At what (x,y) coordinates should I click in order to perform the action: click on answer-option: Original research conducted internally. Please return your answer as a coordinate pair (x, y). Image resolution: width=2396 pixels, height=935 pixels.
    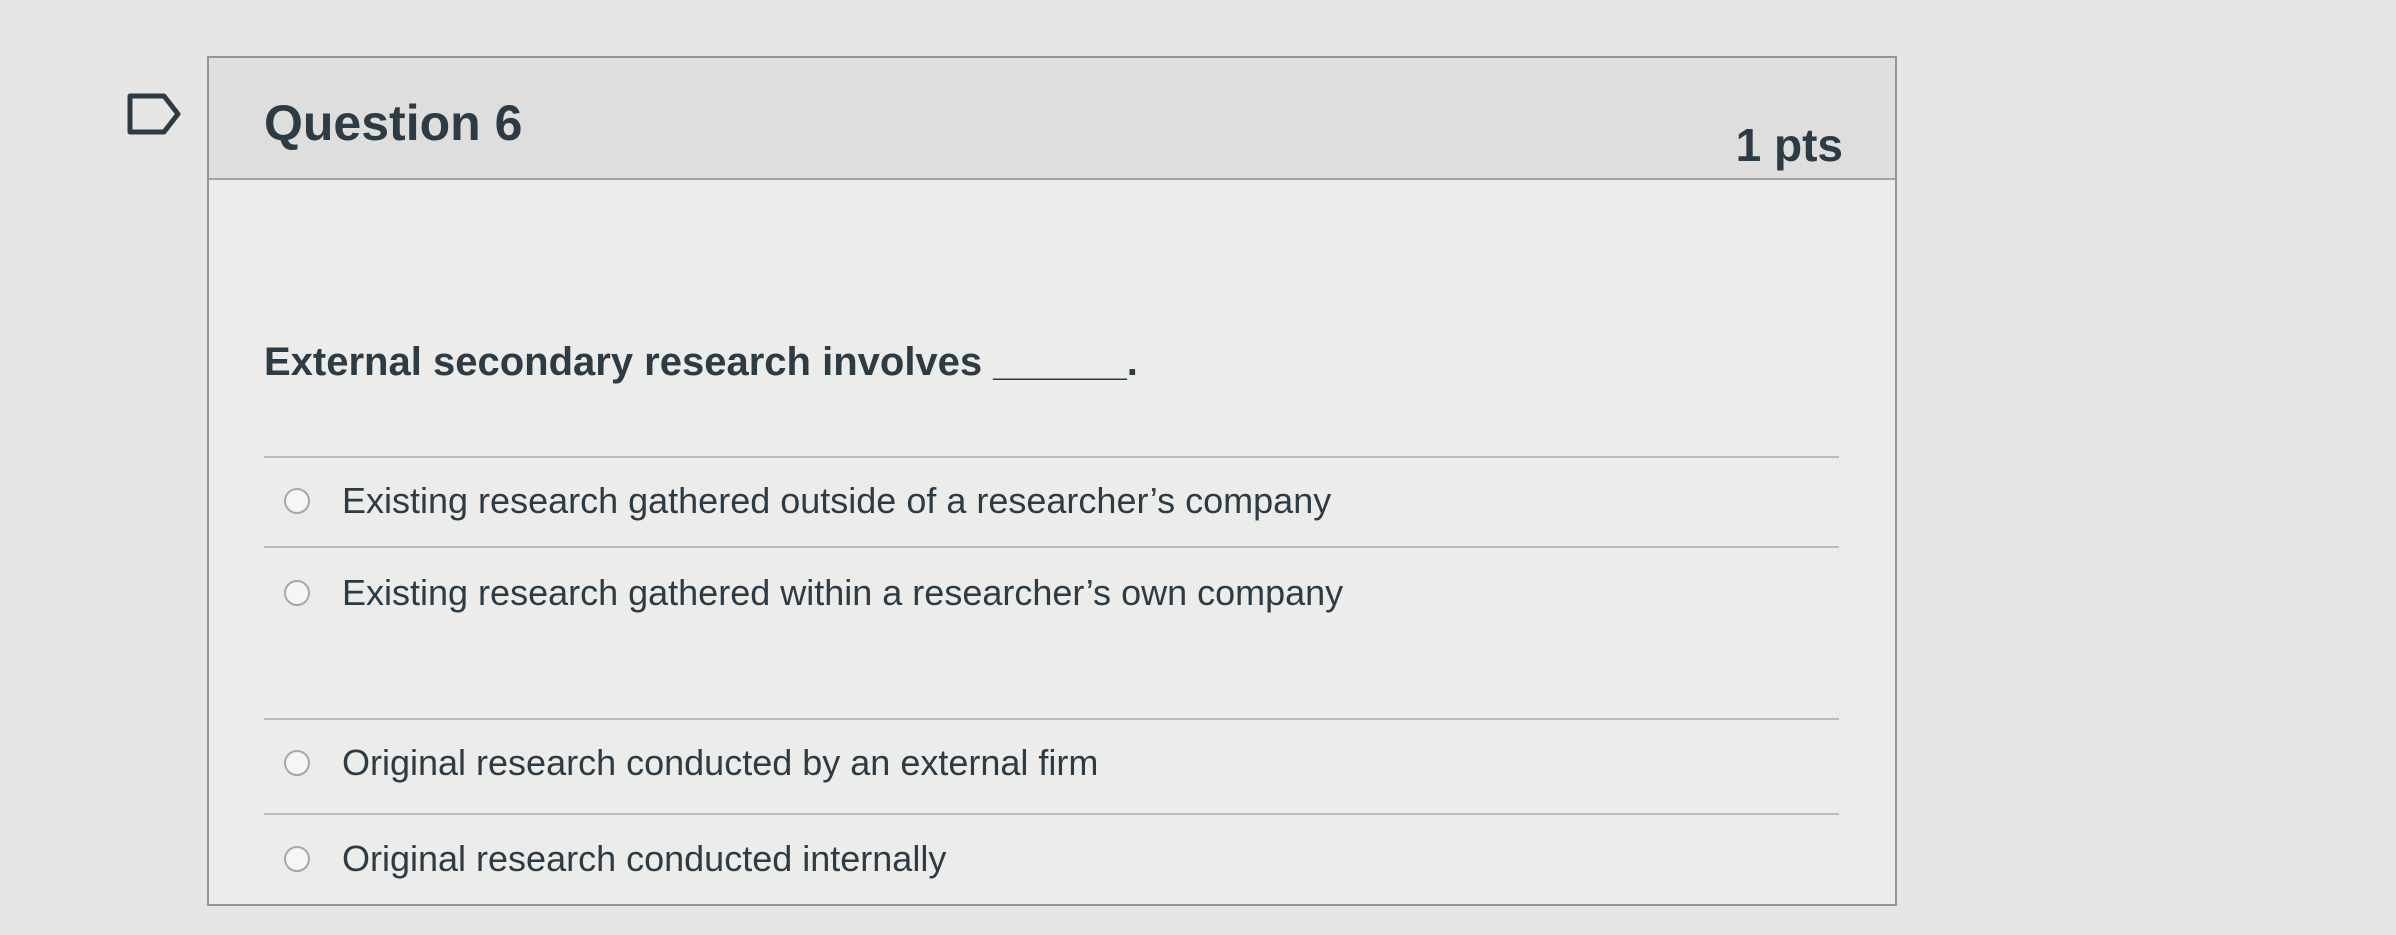
    Looking at the image, I should click on (615, 859).